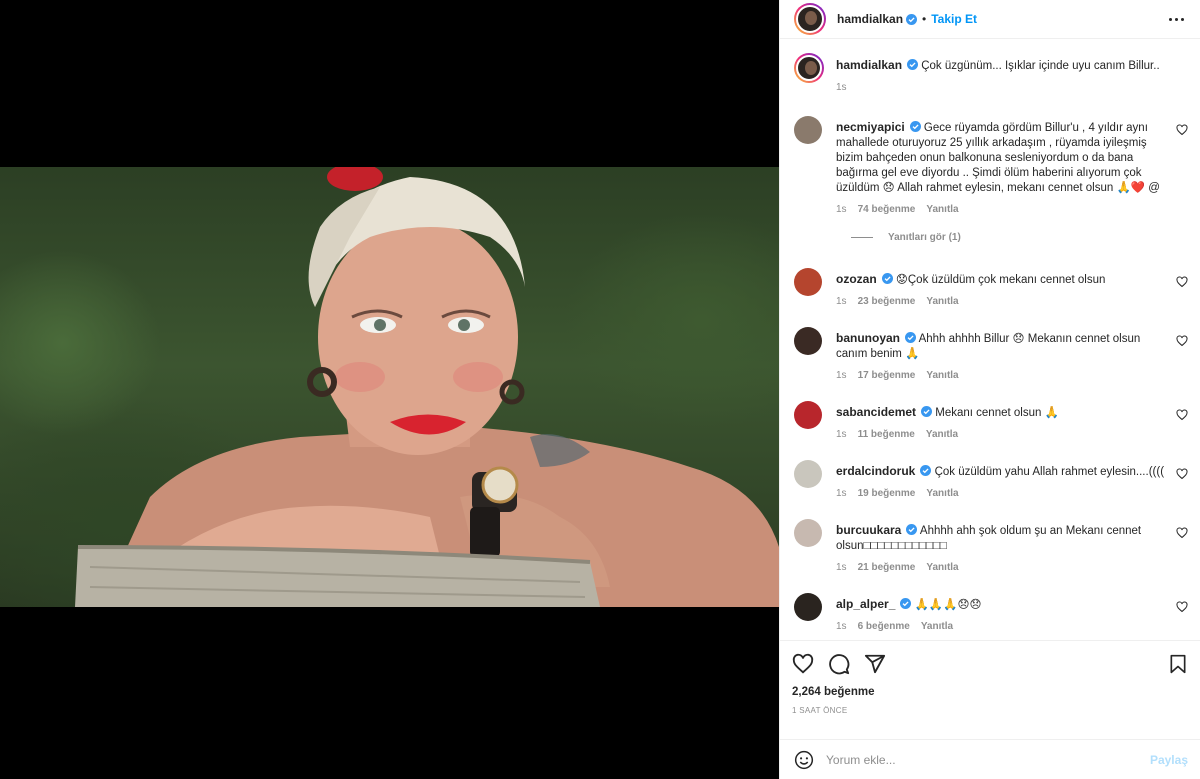 The width and height of the screenshot is (1200, 779). Describe the element at coordinates (1001, 209) in the screenshot. I see `comment-meta: 1s 74 beğenme Yanıtla` at that location.